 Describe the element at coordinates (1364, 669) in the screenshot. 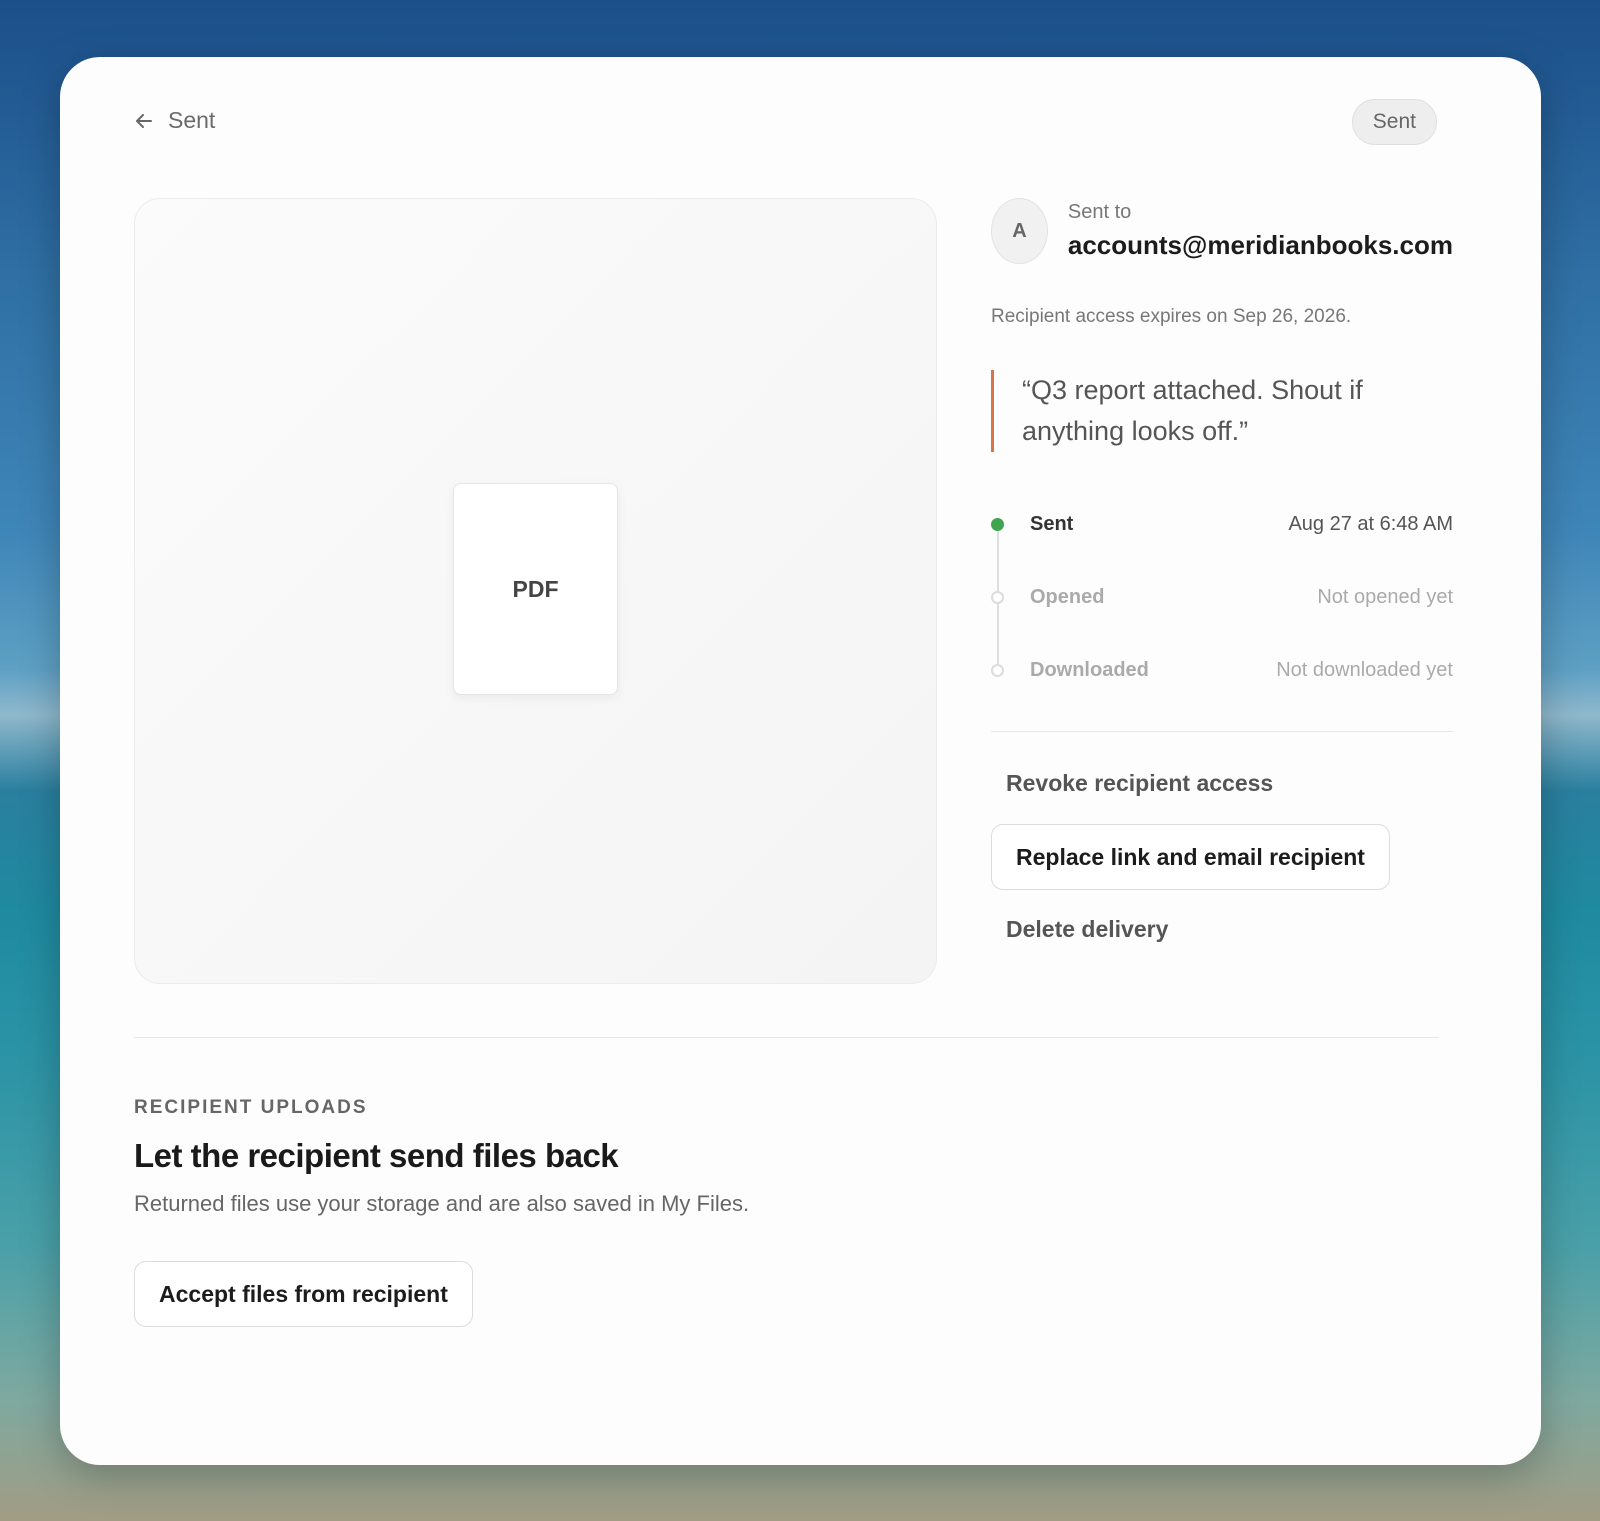

I see `timeline-time: Not downloaded yet` at that location.